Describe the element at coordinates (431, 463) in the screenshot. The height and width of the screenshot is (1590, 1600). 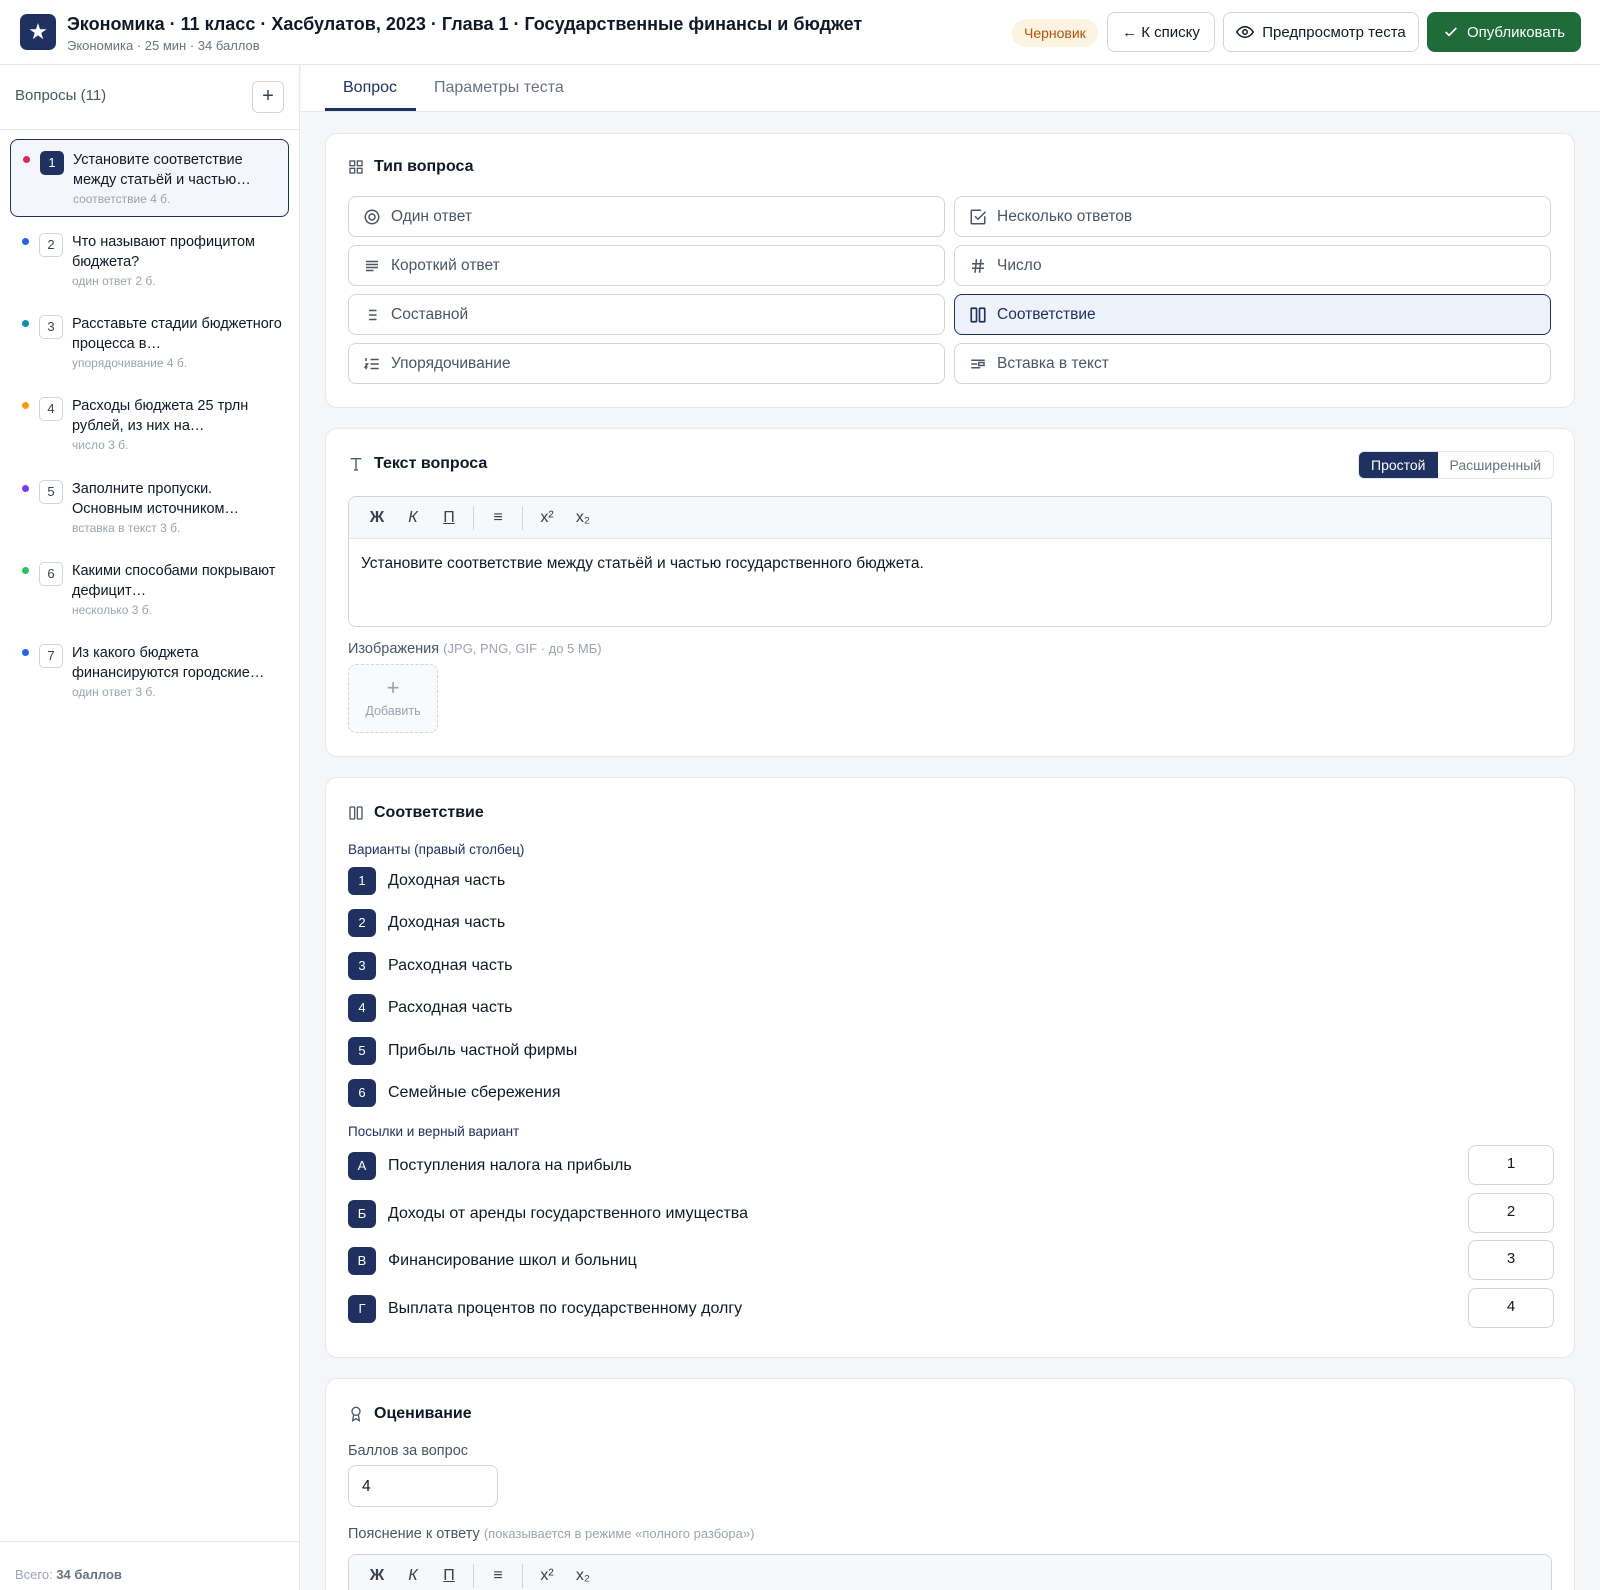
I see `question-text-title: Текст вопроса` at that location.